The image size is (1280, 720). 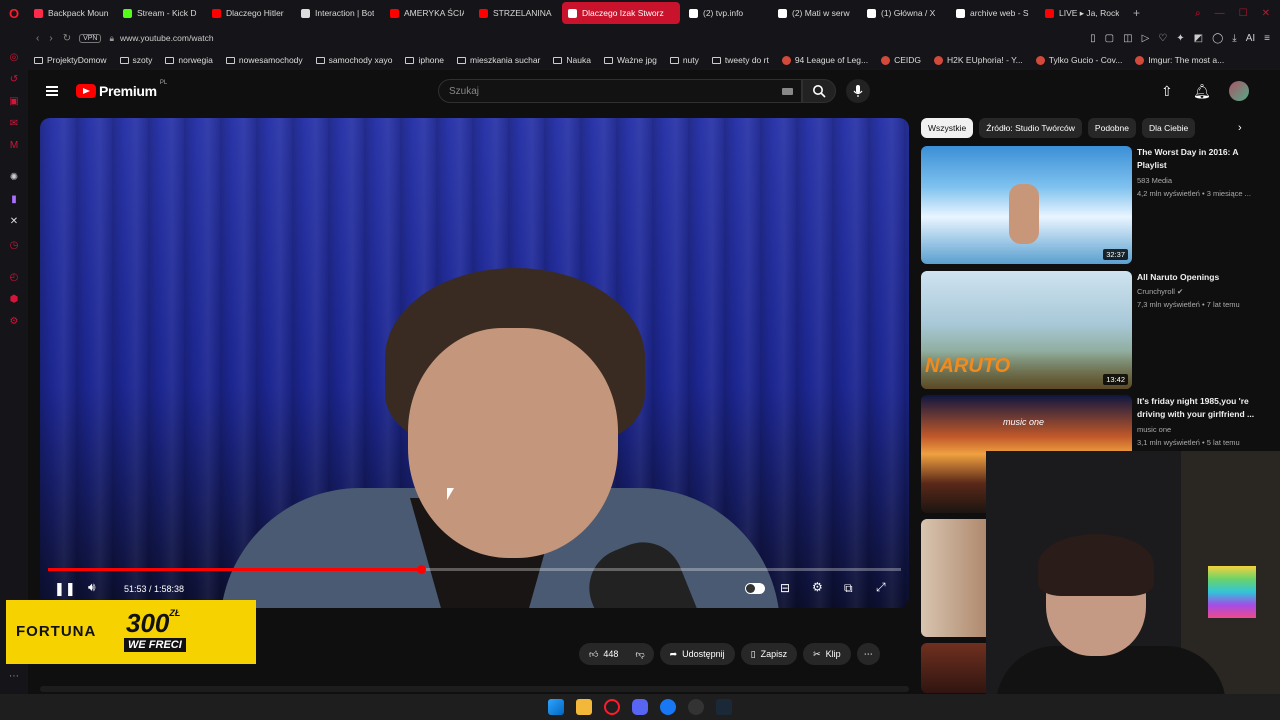 What do you see at coordinates (71, 13) in the screenshot?
I see `browser-tab: Backpack Moun` at bounding box center [71, 13].